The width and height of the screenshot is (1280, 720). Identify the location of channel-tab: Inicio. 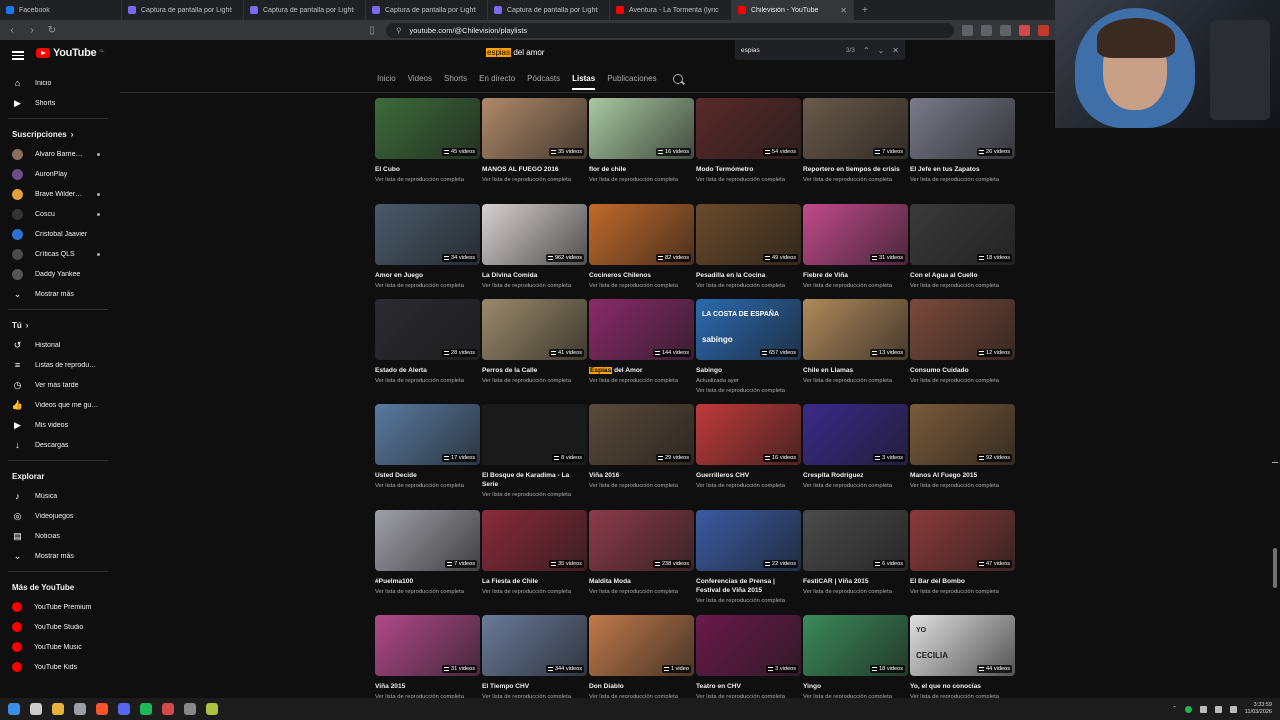
(386, 82).